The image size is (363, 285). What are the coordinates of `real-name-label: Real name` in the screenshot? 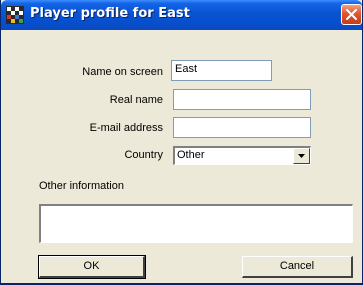 It's located at (136, 100).